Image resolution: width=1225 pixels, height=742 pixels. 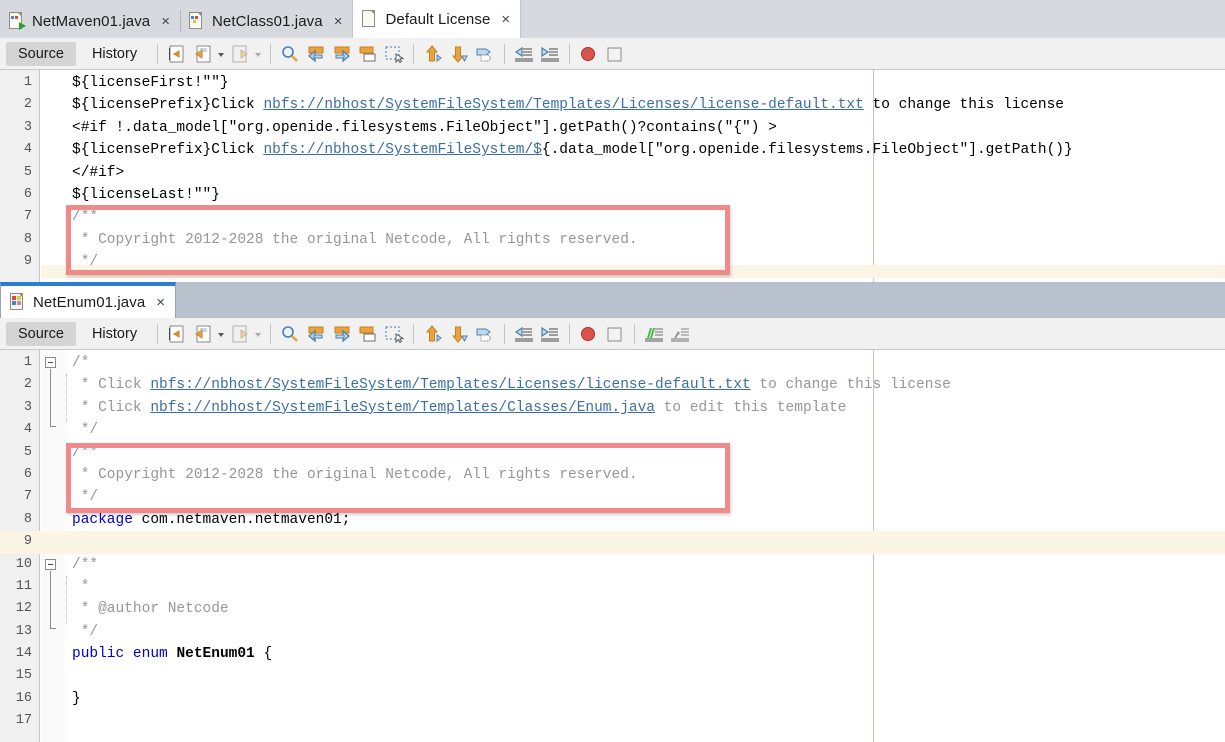 I want to click on top-tab-netclass01-java: NetClass01.java ×, so click(x=266, y=21).